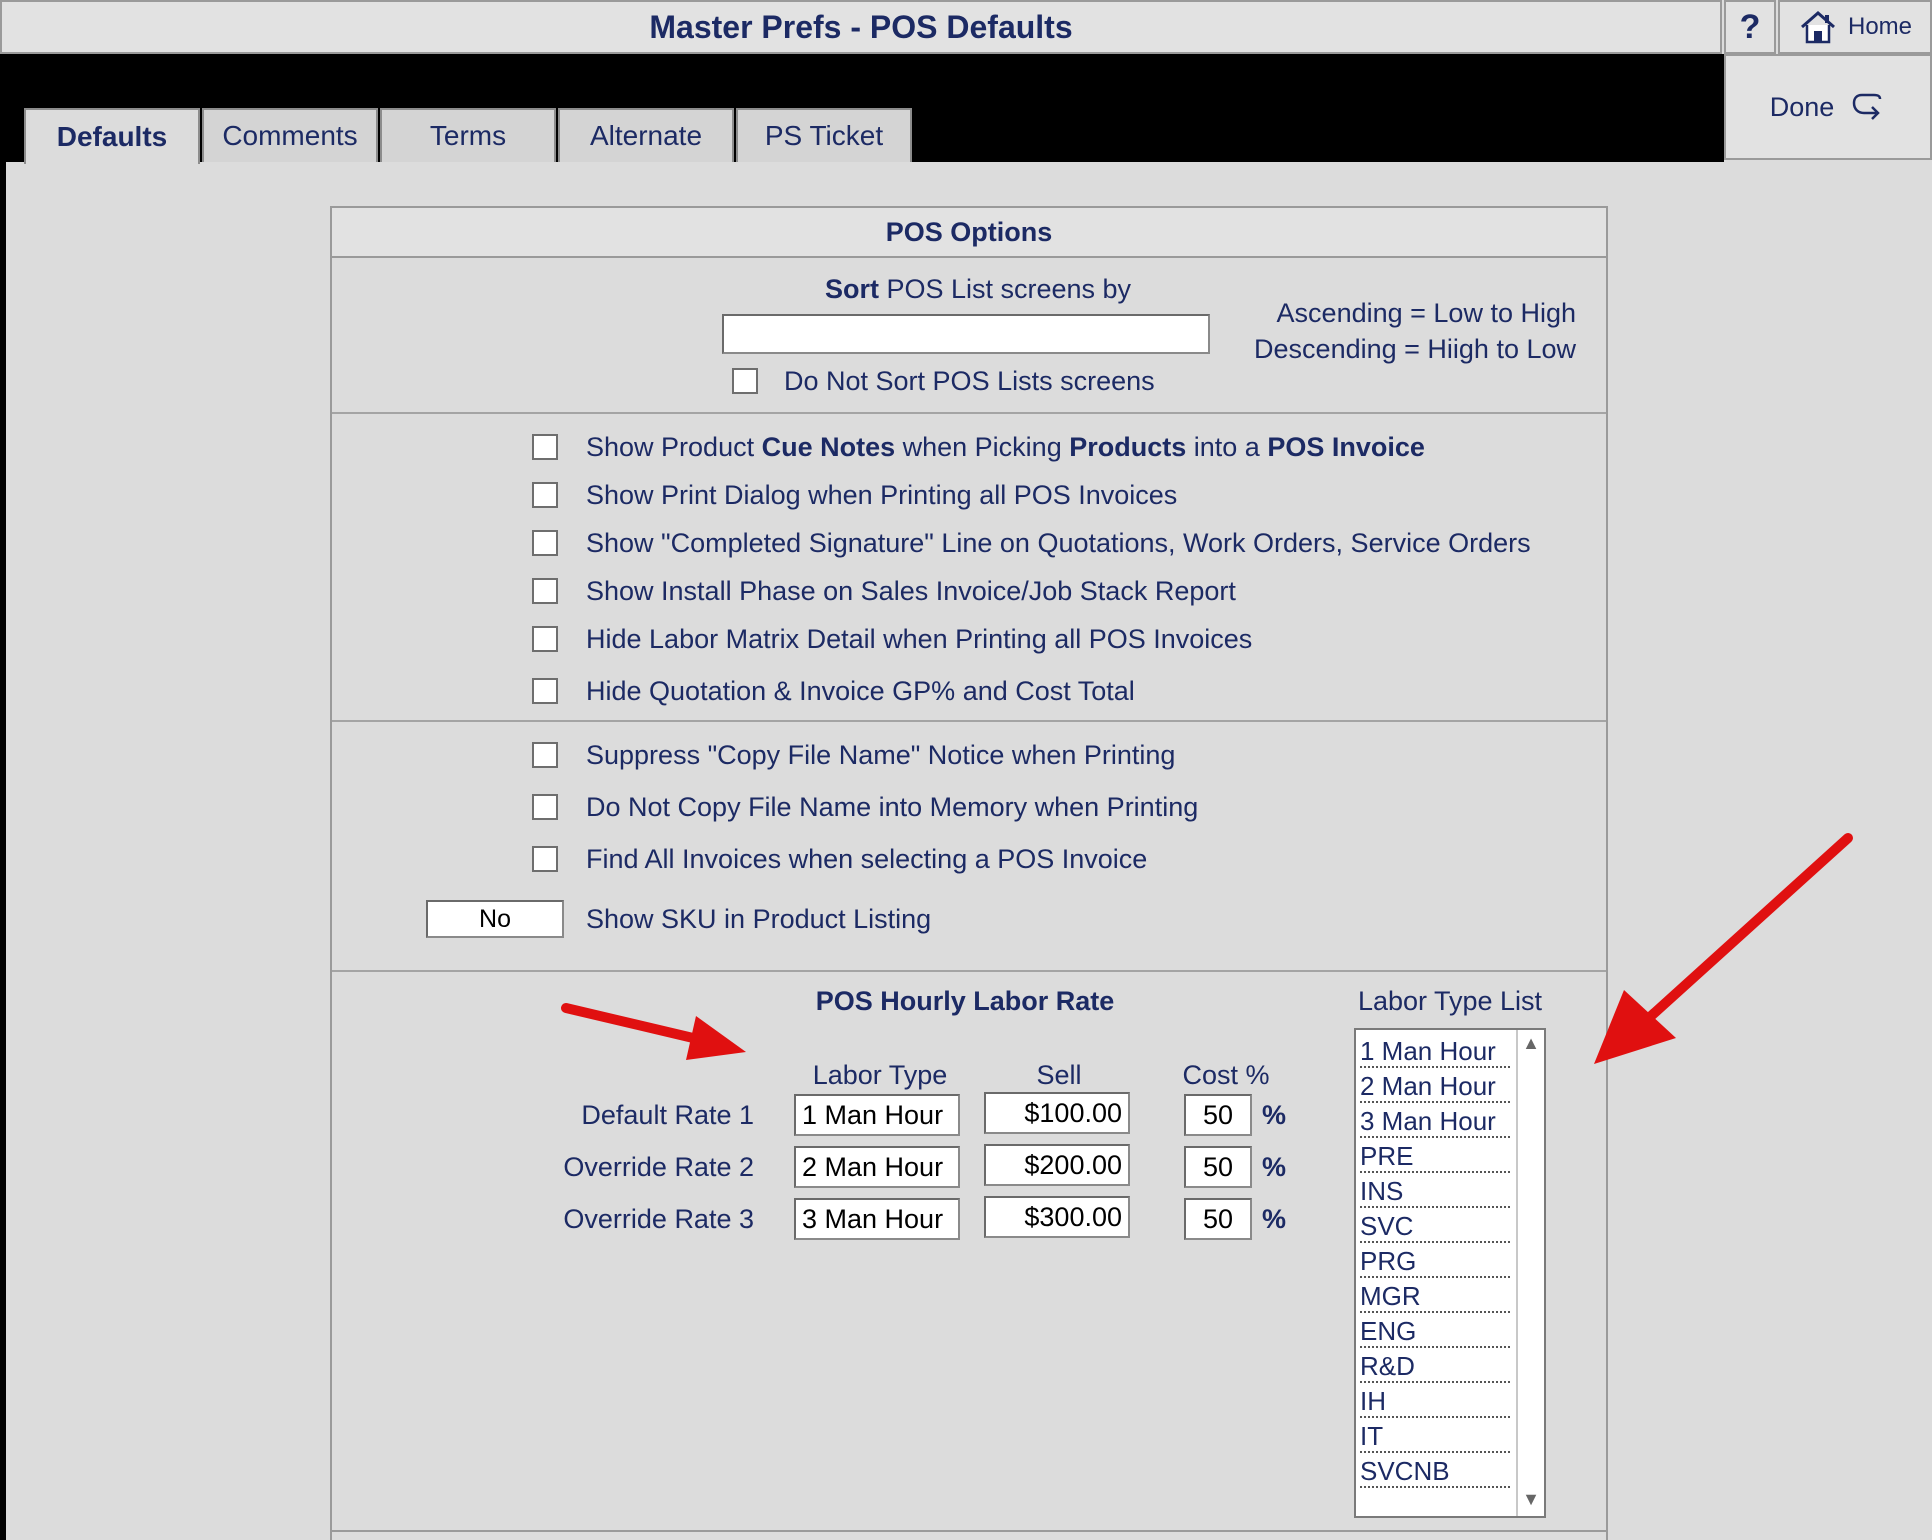 The image size is (1932, 1540). I want to click on list-item: SVCNB, so click(1435, 1471).